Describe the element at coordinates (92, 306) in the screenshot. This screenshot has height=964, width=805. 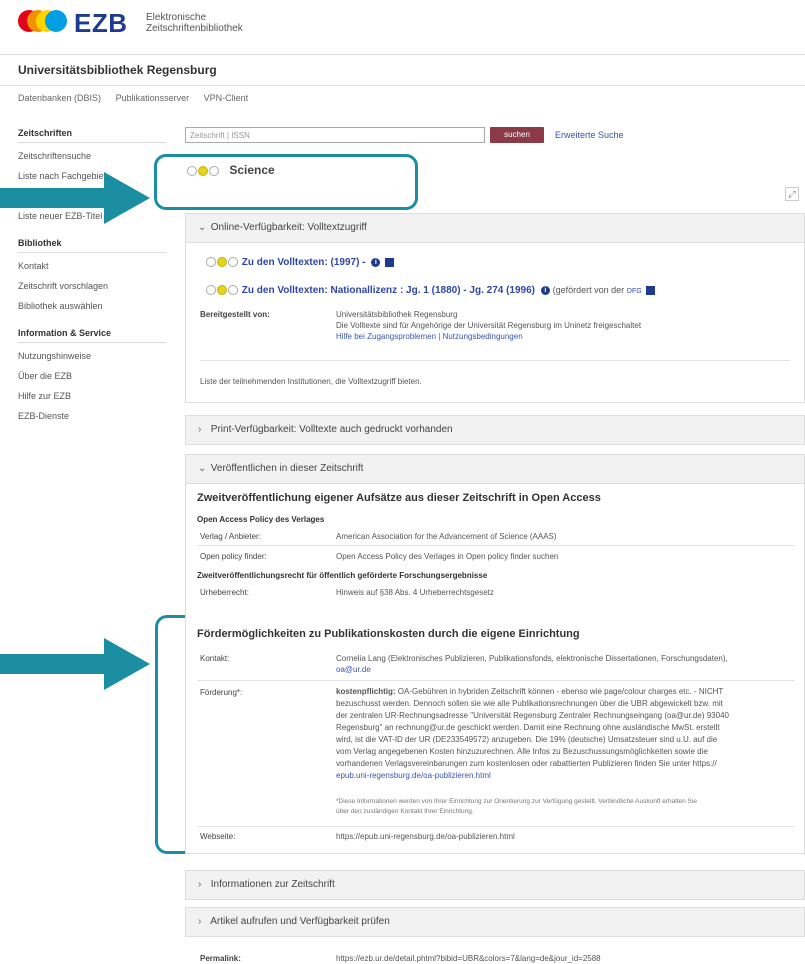
I see `sidebar-item-select-library: Bibliothek auswählen` at that location.